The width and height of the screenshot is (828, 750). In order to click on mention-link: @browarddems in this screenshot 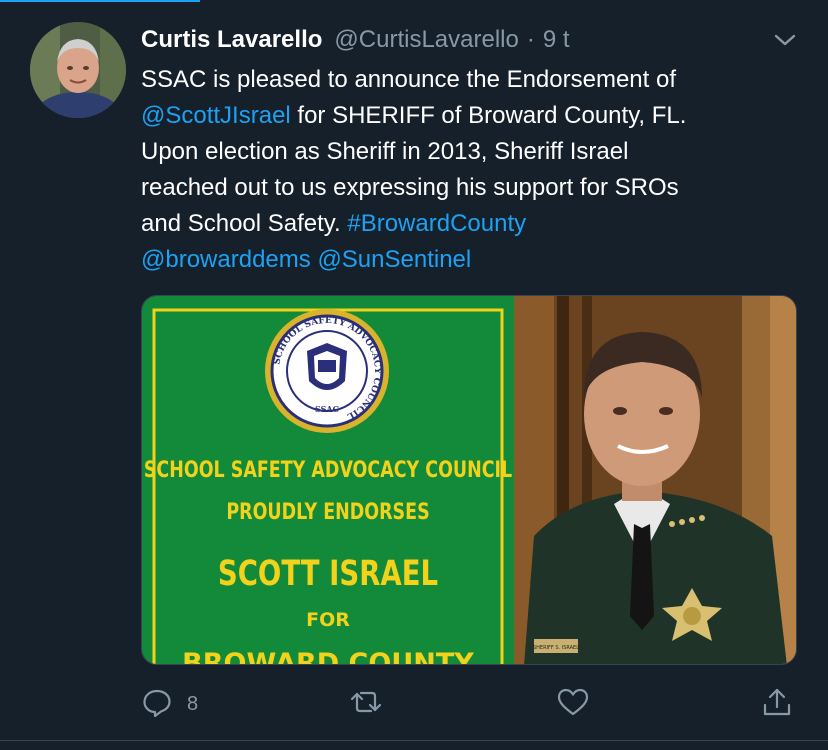, I will do `click(226, 259)`.